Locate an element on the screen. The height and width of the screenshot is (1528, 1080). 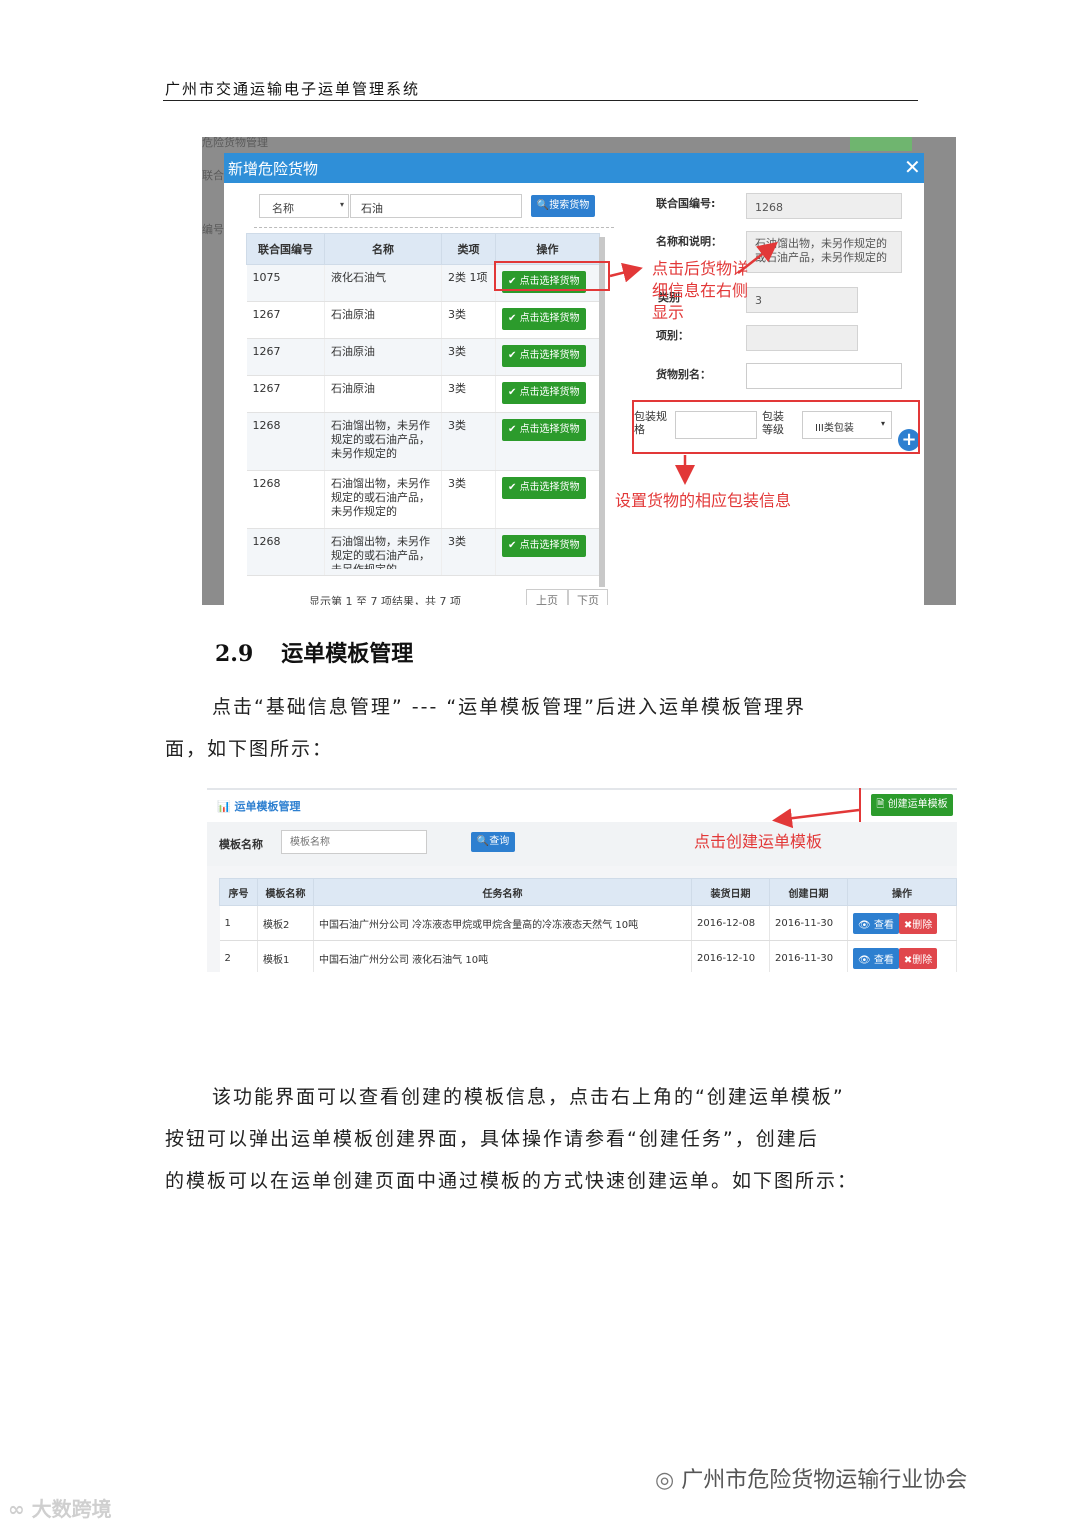
section-title: 运单模板管理 is located at coordinates (347, 654).